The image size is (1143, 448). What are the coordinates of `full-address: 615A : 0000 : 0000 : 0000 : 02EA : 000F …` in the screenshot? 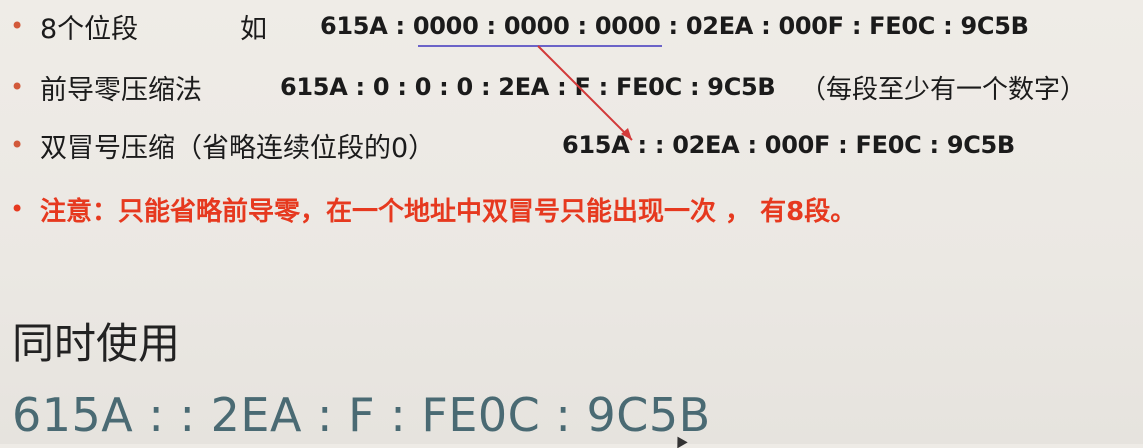 It's located at (674, 26).